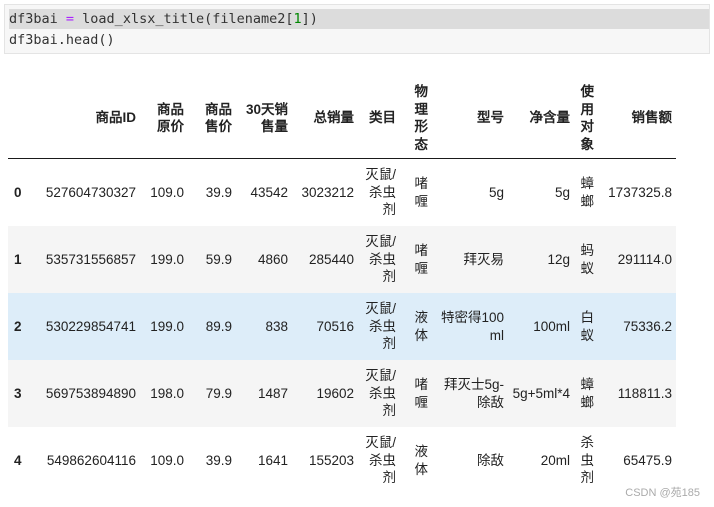 Image resolution: width=714 pixels, height=507 pixels. I want to click on cell-model: 拜灭士5g-除敌, so click(473, 393).